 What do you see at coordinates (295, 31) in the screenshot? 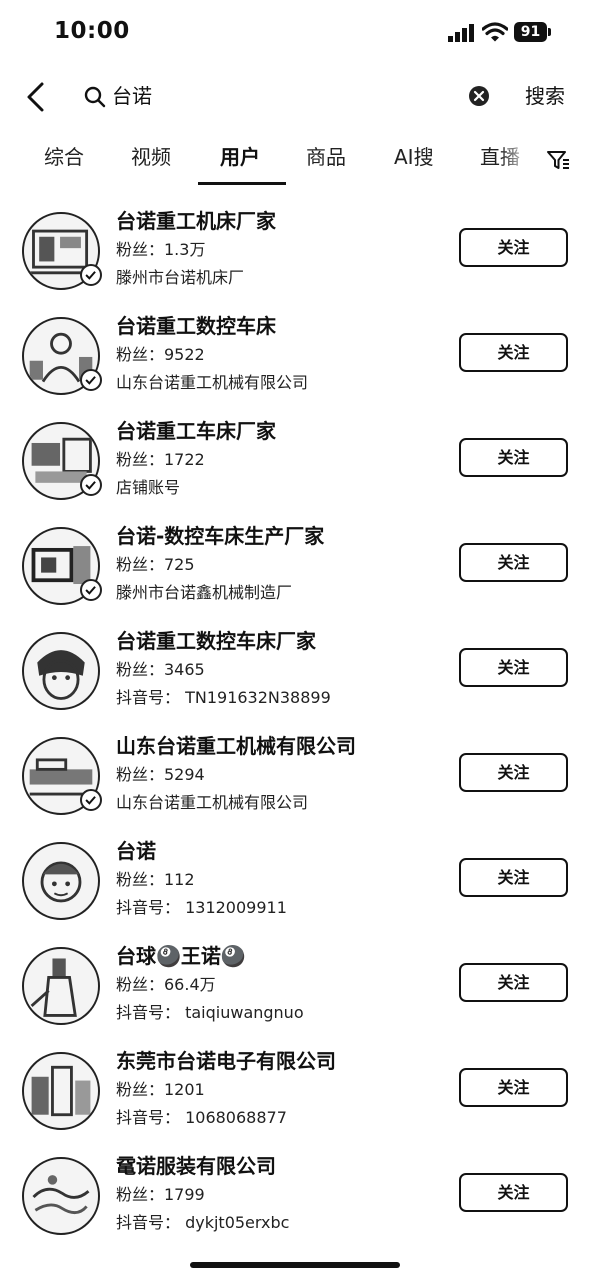
I see `status-bar: 10:00 91` at bounding box center [295, 31].